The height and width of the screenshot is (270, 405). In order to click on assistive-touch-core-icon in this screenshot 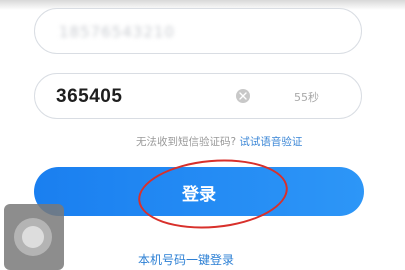, I will do `click(33, 237)`.